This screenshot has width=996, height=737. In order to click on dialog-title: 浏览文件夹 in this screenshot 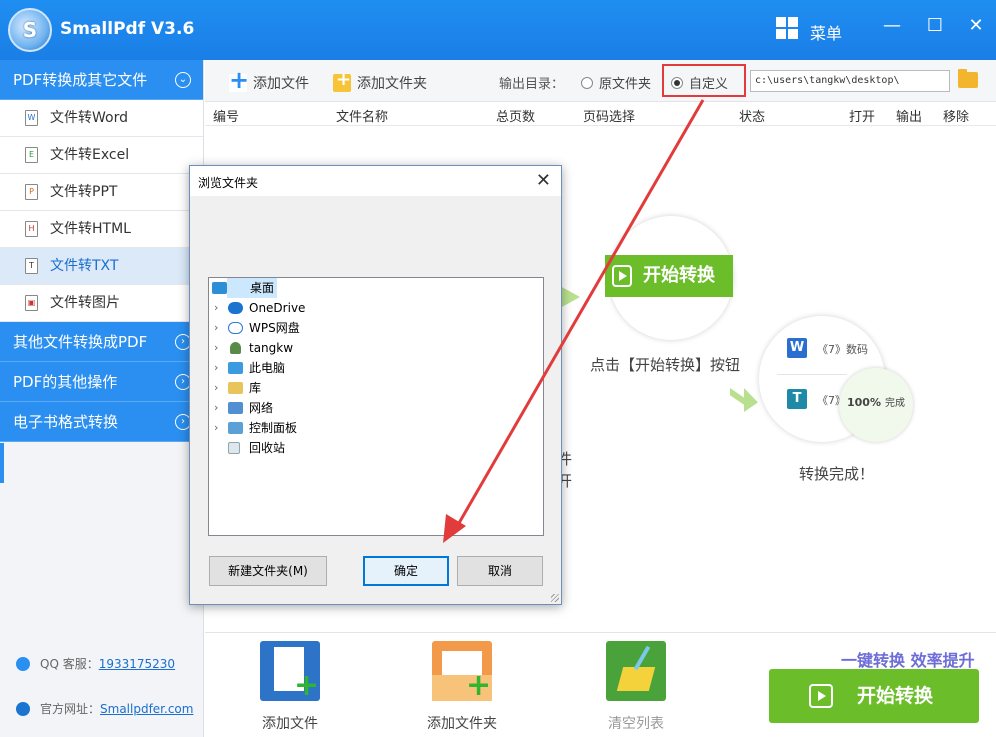, I will do `click(228, 183)`.